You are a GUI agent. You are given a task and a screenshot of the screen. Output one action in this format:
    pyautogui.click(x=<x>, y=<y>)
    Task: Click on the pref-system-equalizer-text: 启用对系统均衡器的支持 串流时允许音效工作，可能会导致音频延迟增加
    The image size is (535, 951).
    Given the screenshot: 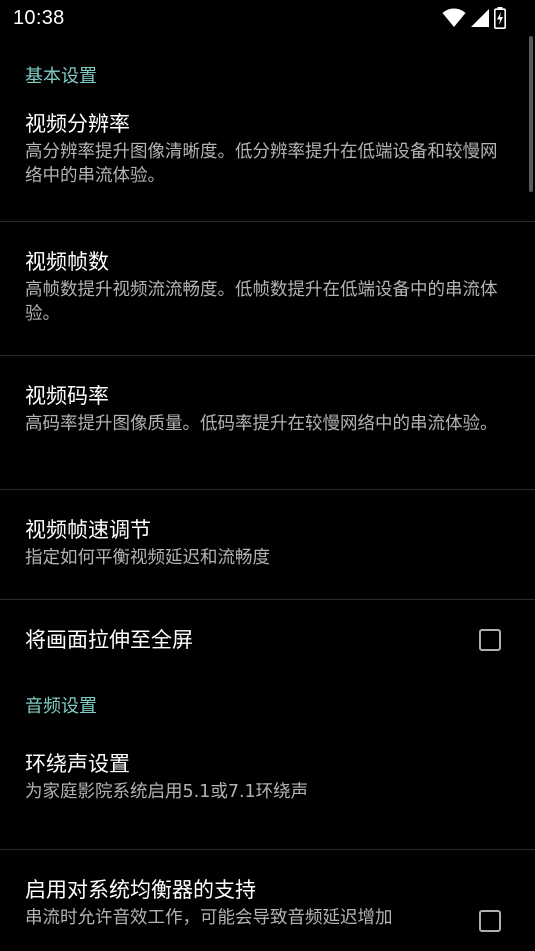 What is the action you would take?
    pyautogui.click(x=235, y=903)
    